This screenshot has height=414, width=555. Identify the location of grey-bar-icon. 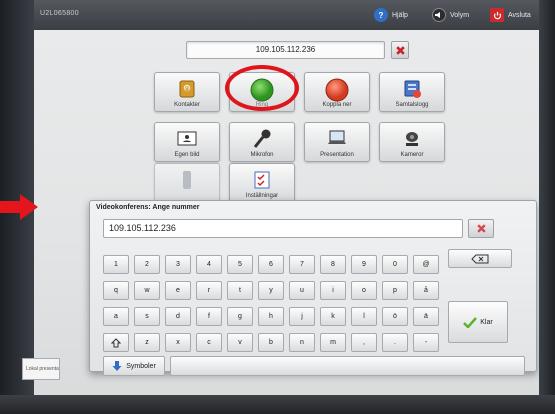
(187, 180).